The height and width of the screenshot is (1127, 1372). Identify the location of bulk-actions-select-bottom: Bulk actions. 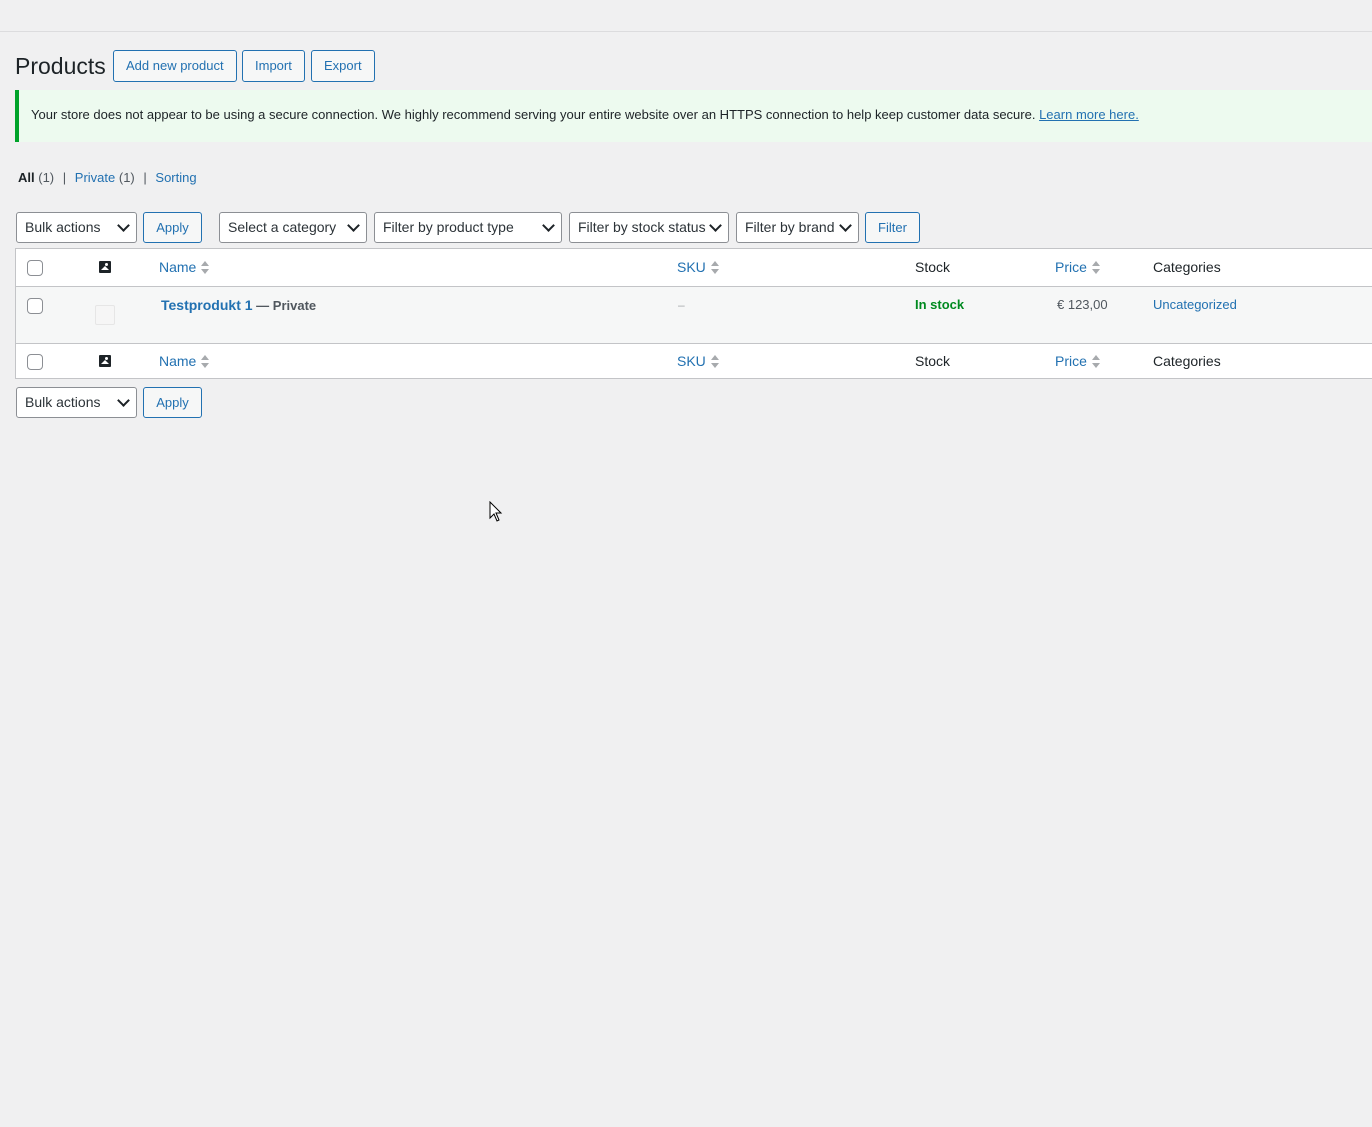
(76, 402).